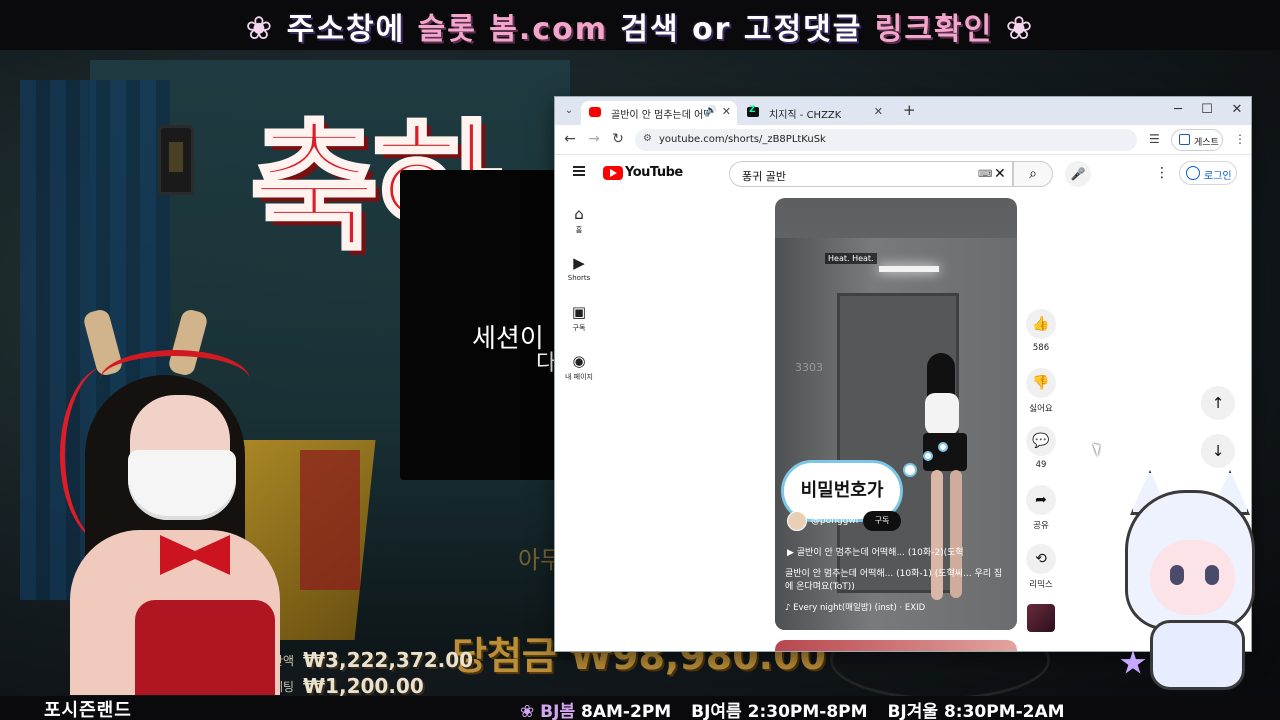 This screenshot has height=720, width=1280. I want to click on channel-brand: 포시즌랜드, so click(88, 710).